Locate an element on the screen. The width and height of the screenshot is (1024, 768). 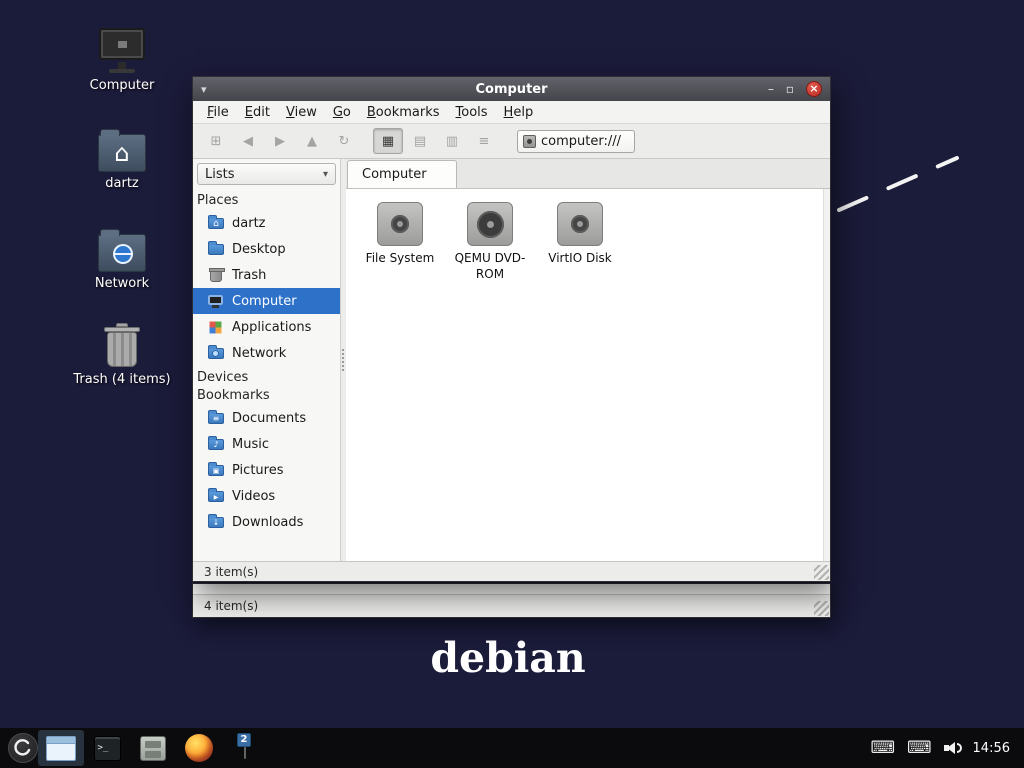
taskbar-firefox-launcher is located at coordinates (199, 748).